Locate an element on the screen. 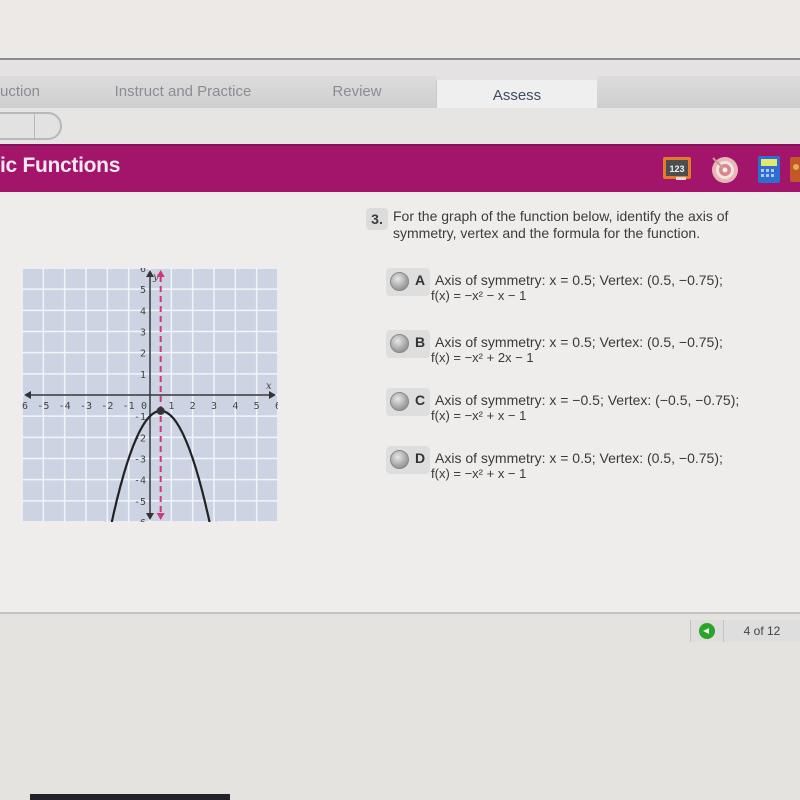 Image resolution: width=800 pixels, height=800 pixels. sub-toolbar is located at coordinates (400, 126).